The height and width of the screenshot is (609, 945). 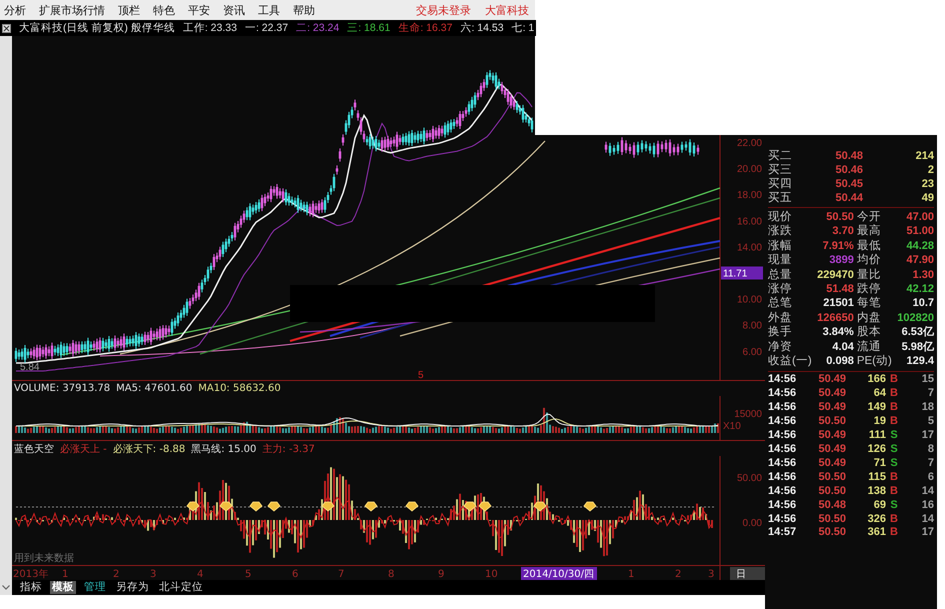 What do you see at coordinates (780, 184) in the screenshot?
I see `bid-label: 买四` at bounding box center [780, 184].